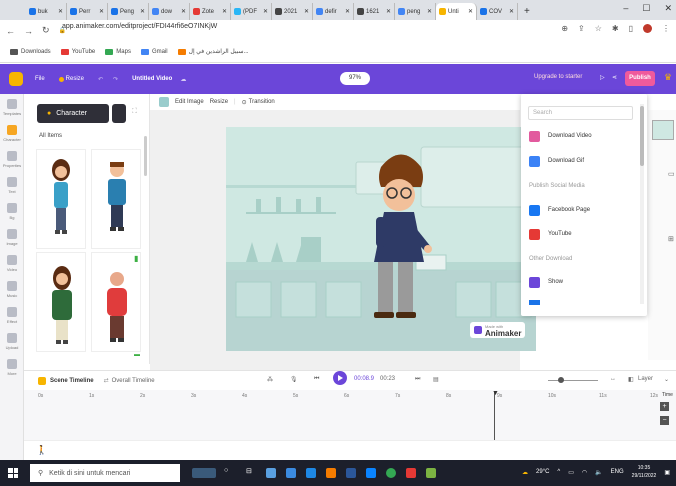 This screenshot has width=676, height=486. Describe the element at coordinates (411, 473) in the screenshot. I see `app-icon` at that location.